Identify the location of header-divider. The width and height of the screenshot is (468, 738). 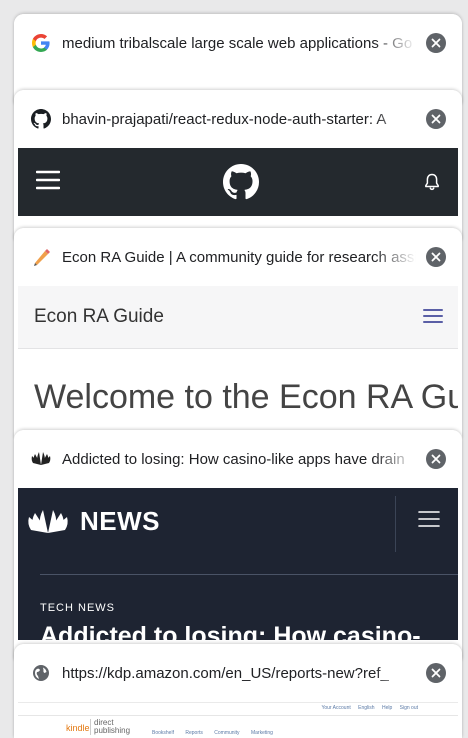
(395, 524).